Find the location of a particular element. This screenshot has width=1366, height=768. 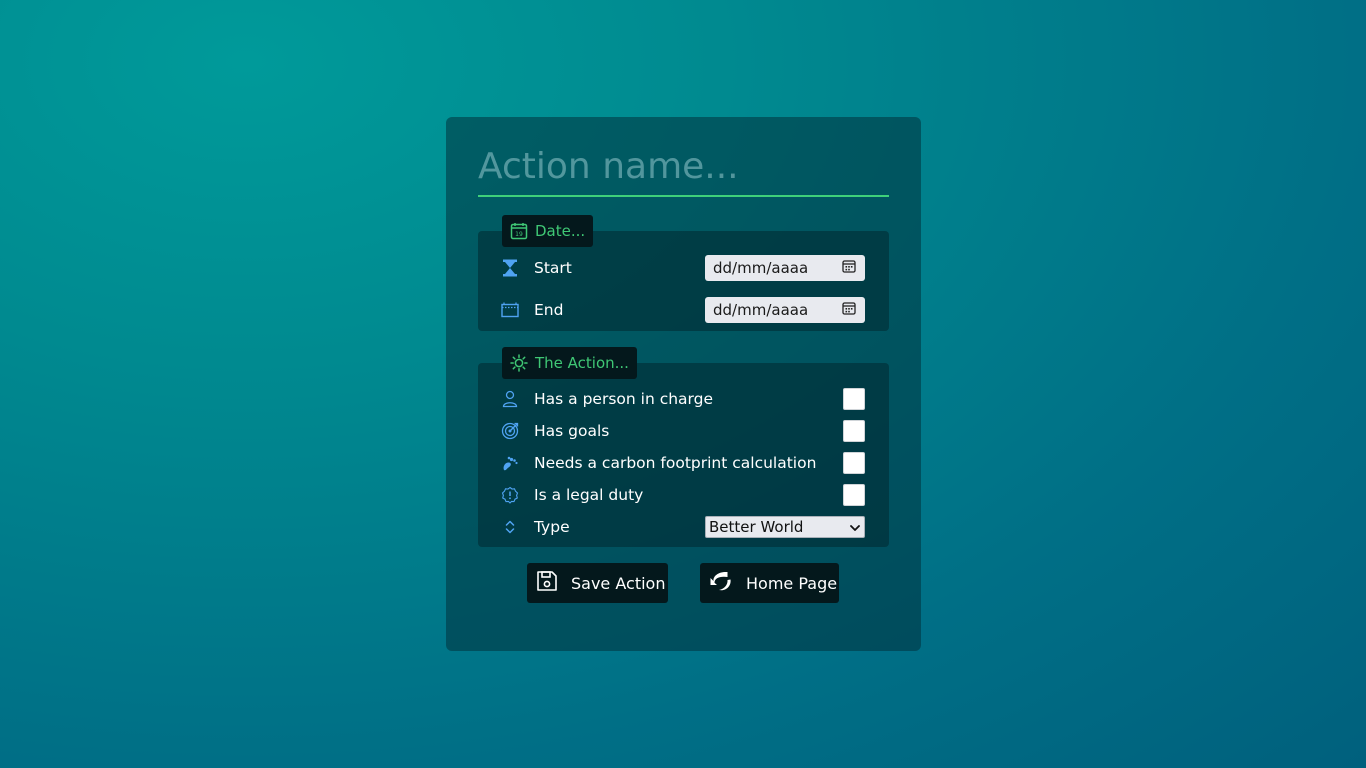

option-label: Needs a carbon footprint calculation is located at coordinates (675, 463).